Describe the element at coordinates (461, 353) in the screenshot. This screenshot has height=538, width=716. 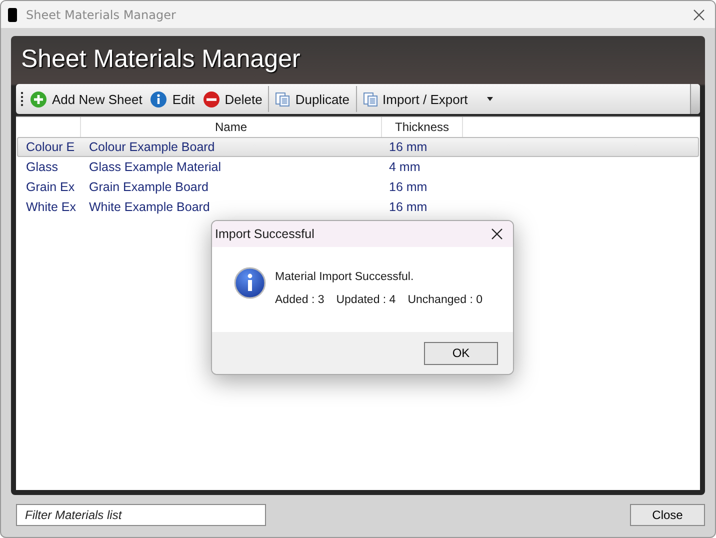
I see `ok-button: OK` at that location.